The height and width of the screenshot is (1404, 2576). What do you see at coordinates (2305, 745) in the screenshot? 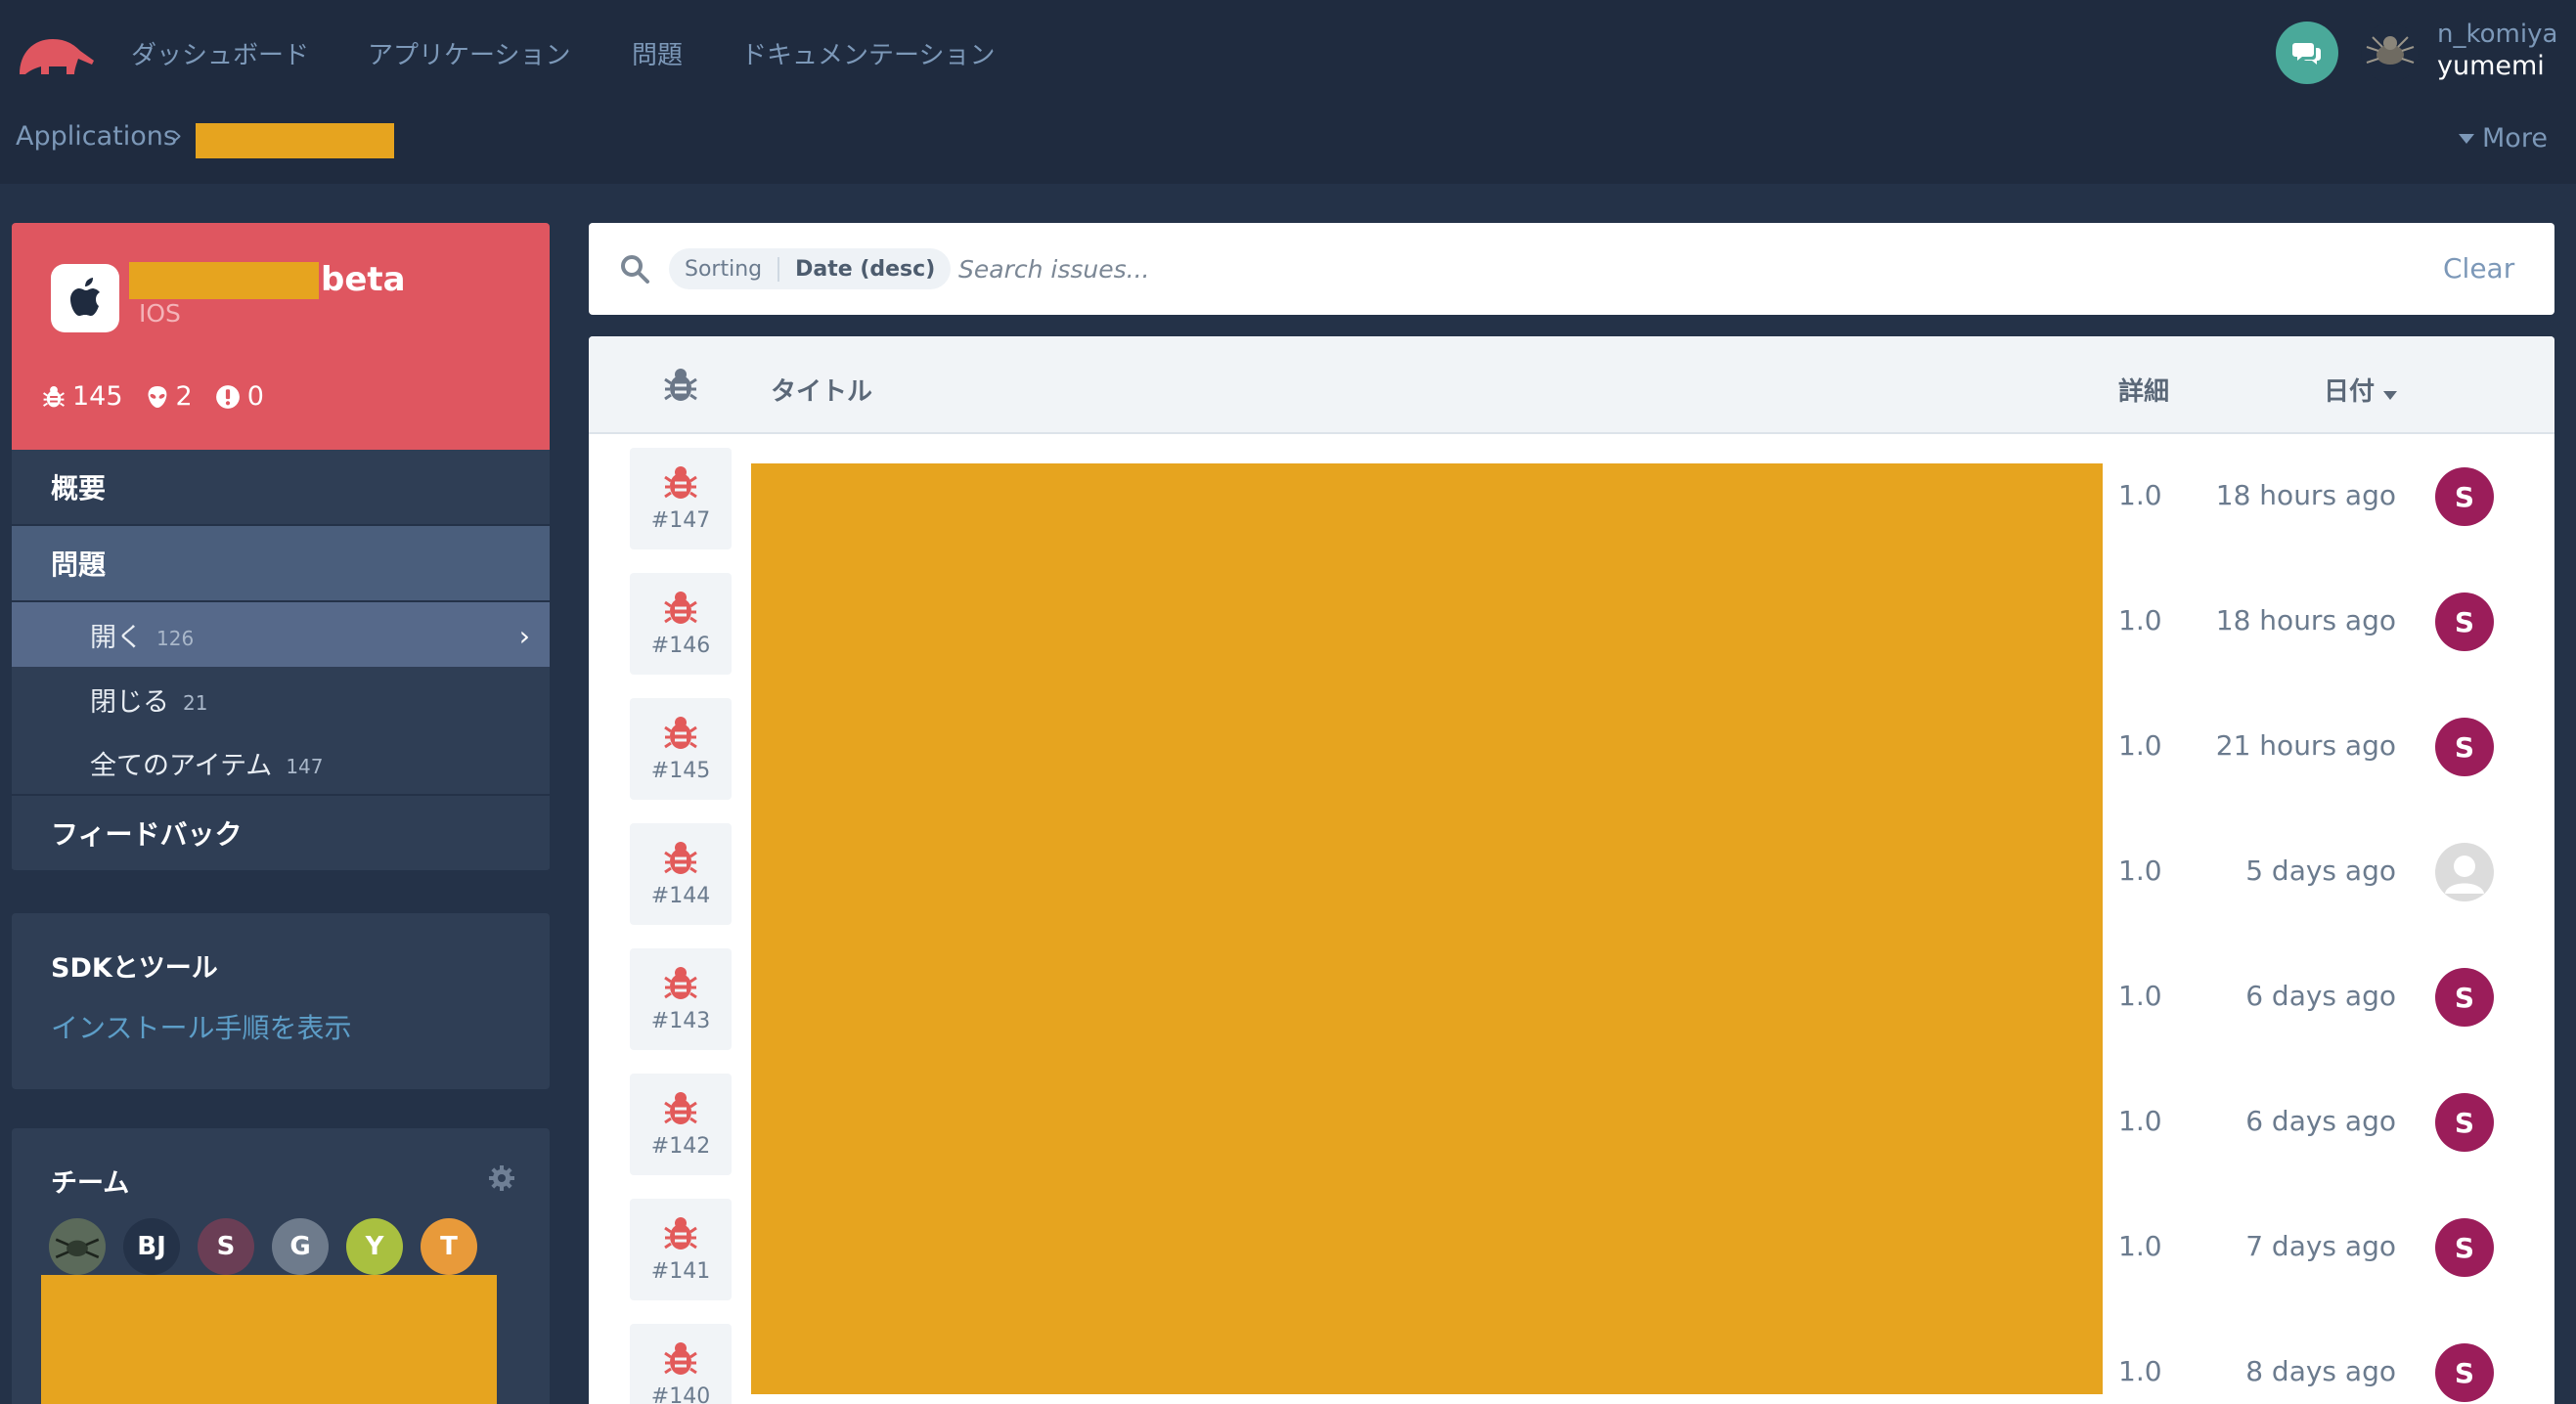
I see `issue-date: 21 hours ago` at bounding box center [2305, 745].